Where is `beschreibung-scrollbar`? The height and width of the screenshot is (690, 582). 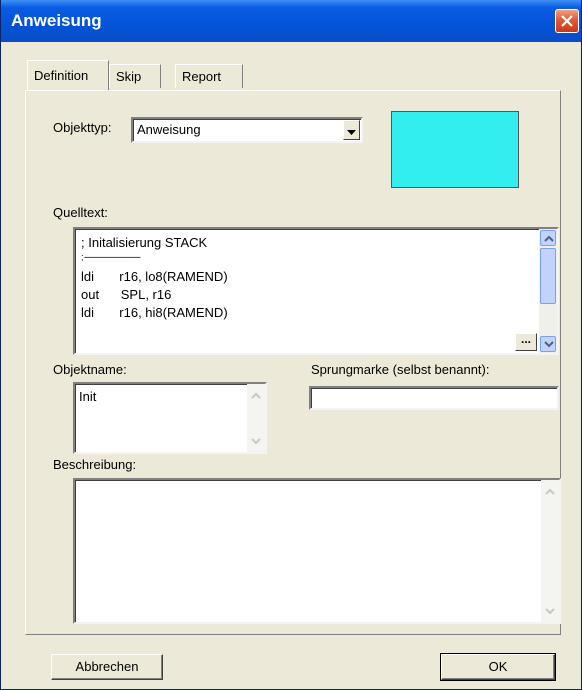
beschreibung-scrollbar is located at coordinates (550, 551).